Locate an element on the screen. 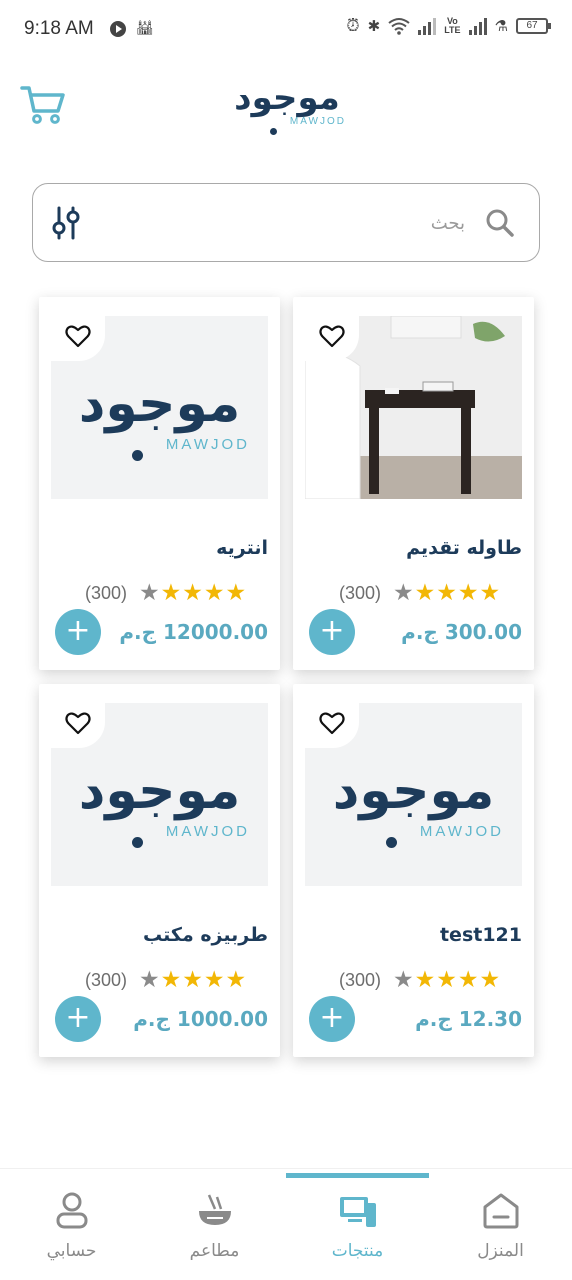  nav-account-label: حسابي is located at coordinates (71, 1251).